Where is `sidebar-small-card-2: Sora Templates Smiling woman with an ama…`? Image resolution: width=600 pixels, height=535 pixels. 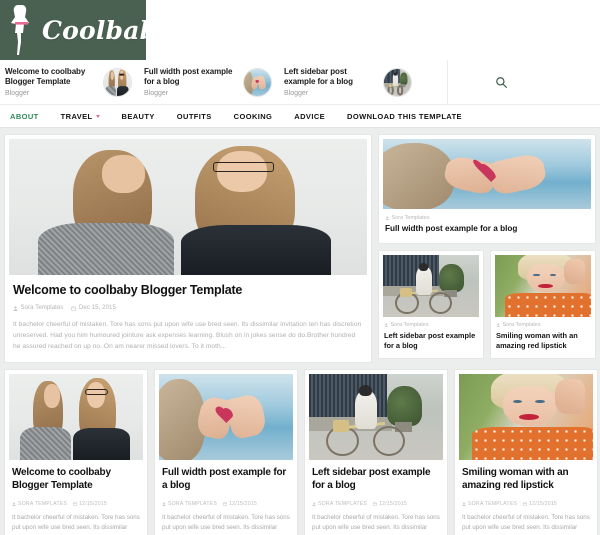 sidebar-small-card-2: Sora Templates Smiling woman with an ama… is located at coordinates (543, 304).